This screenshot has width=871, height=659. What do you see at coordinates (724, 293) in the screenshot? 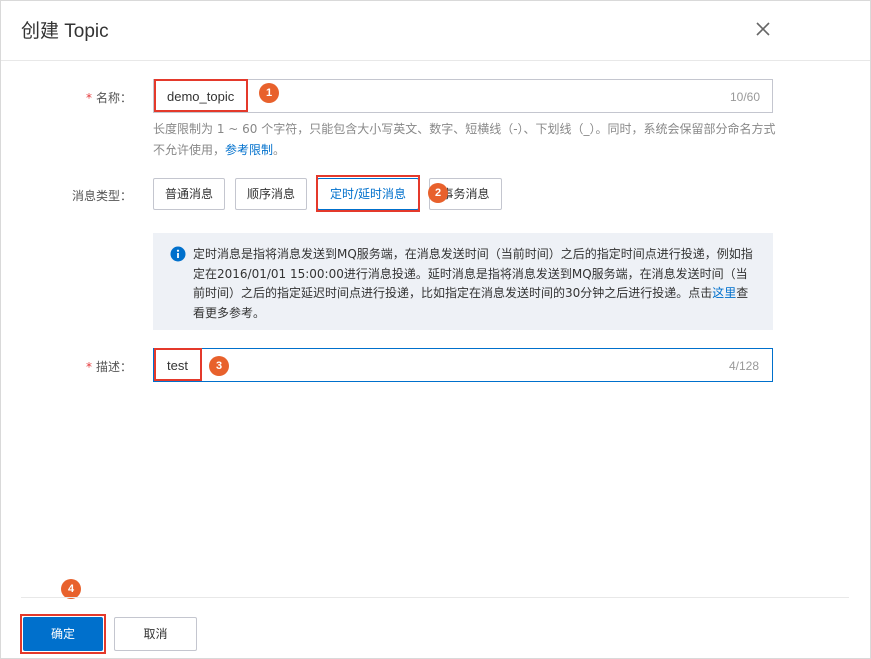
I see `info-here-link: 这里` at bounding box center [724, 293].